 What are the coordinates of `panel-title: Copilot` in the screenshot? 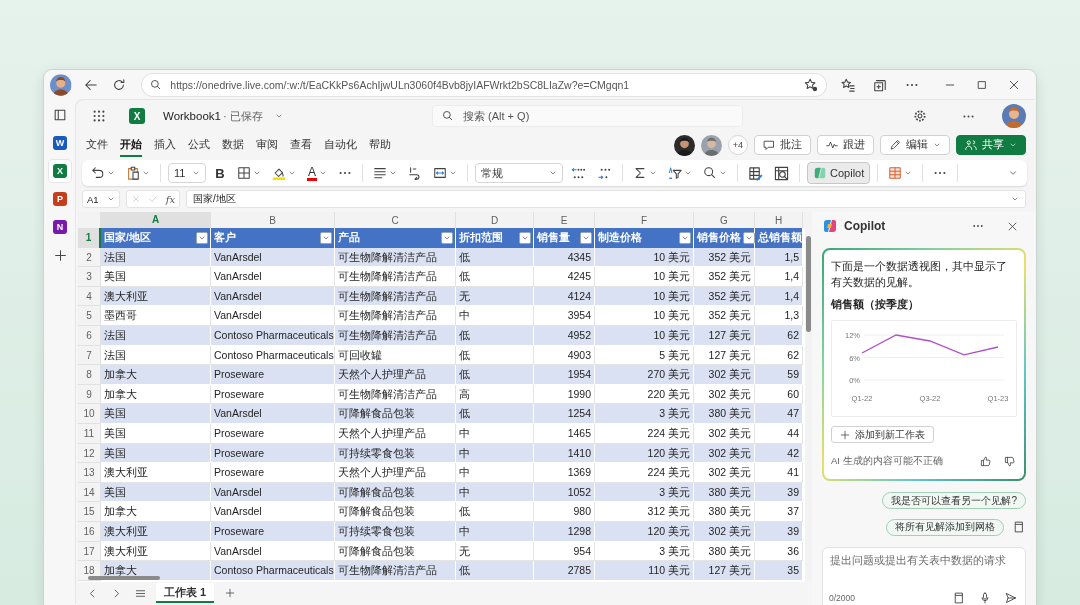 It's located at (865, 226).